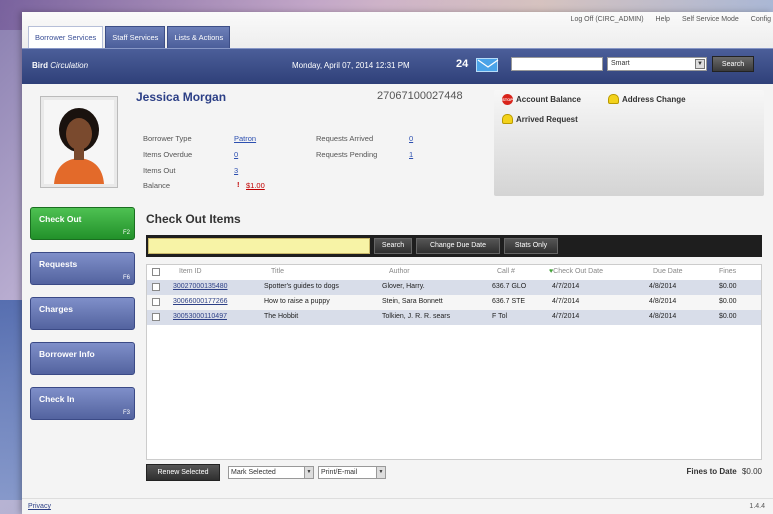  Describe the element at coordinates (301, 286) in the screenshot. I see `item-title: Spotter's guides to dogs` at that location.